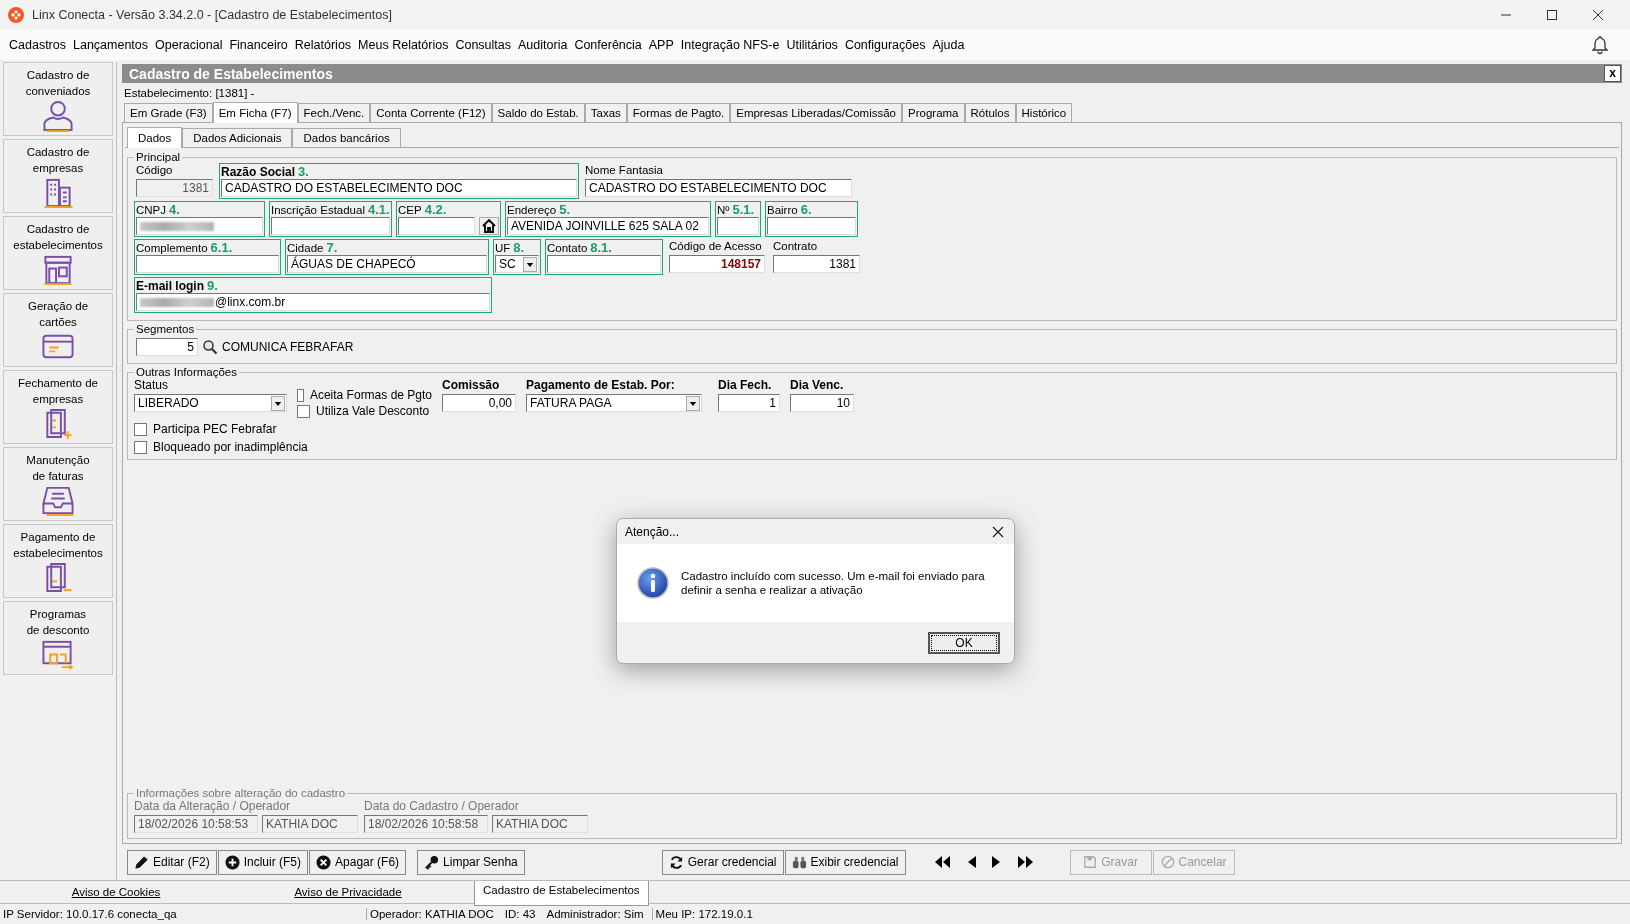  Describe the element at coordinates (165, 329) in the screenshot. I see `group-title: Segmentos` at that location.